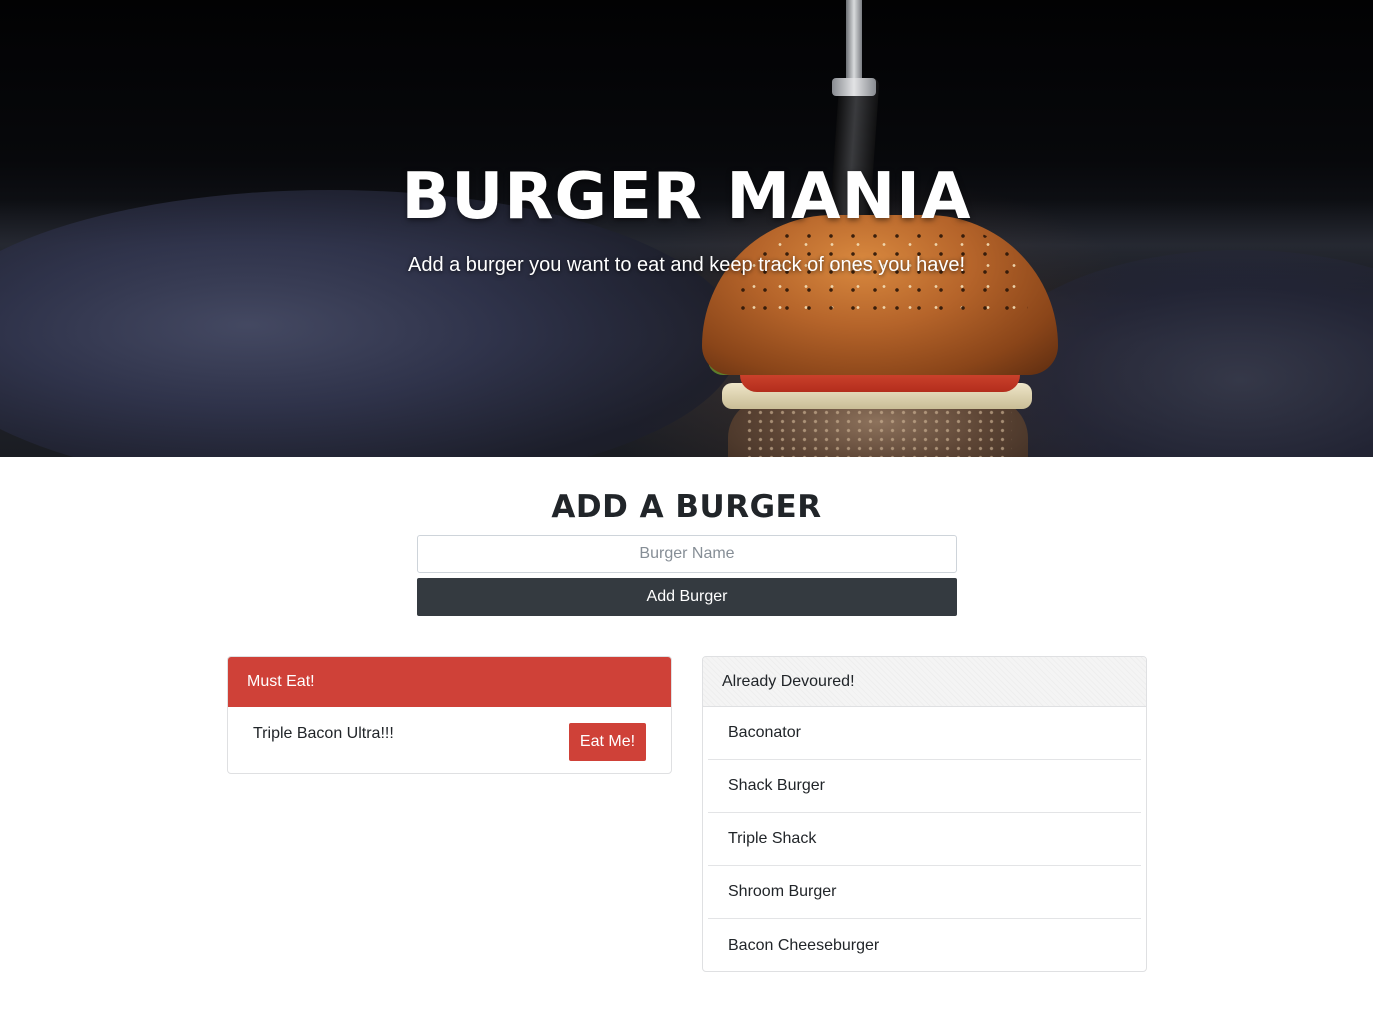  I want to click on knife-blade-image, so click(854, 45).